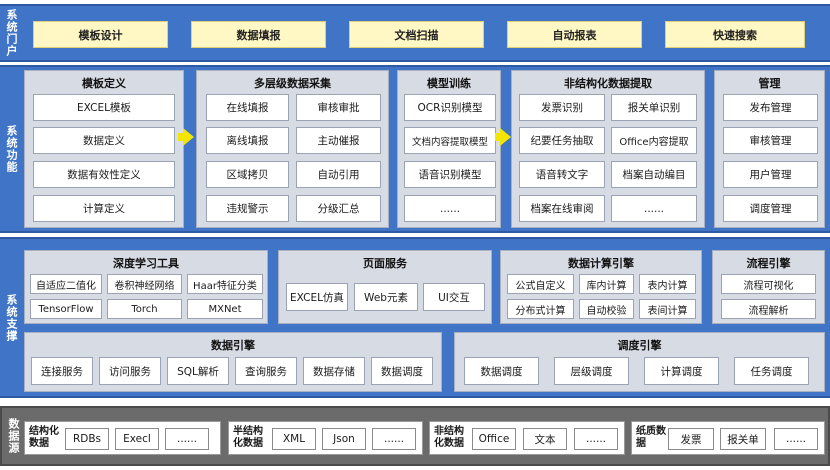 The height and width of the screenshot is (470, 830). Describe the element at coordinates (104, 140) in the screenshot. I see `cell-data-definition: 数据定义` at that location.